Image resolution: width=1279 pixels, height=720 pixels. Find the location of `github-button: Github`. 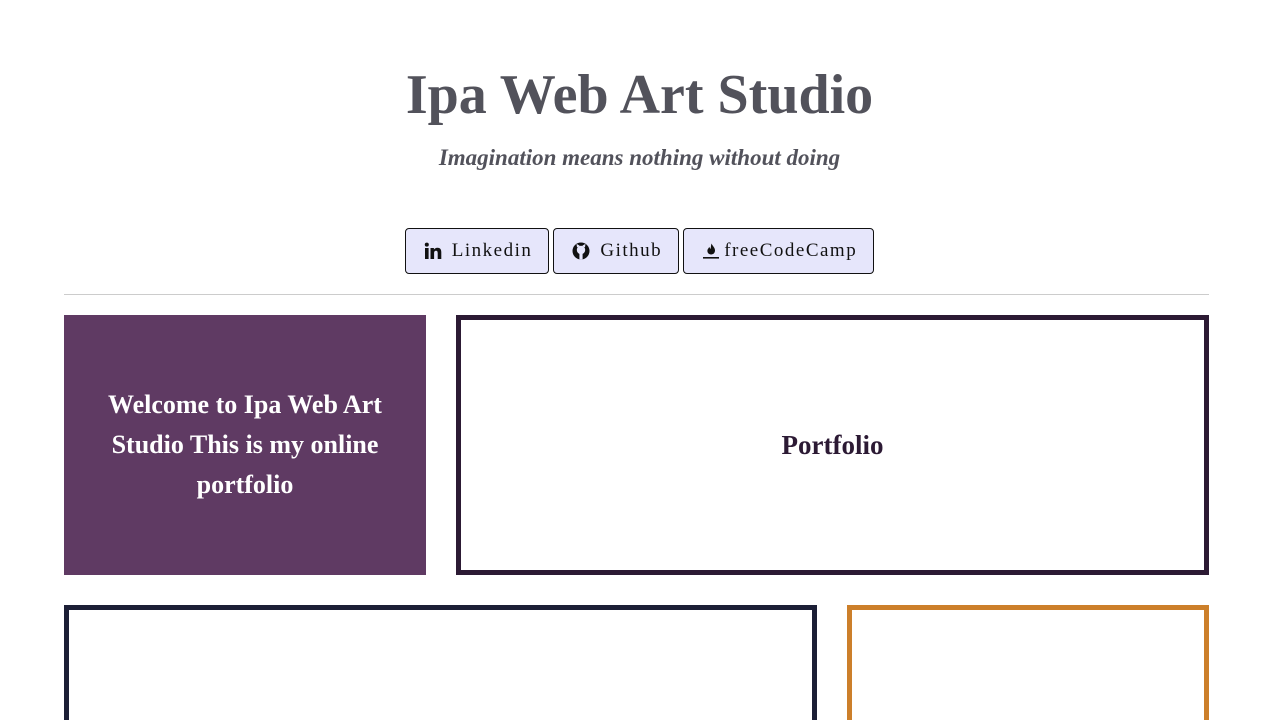

github-button: Github is located at coordinates (616, 251).